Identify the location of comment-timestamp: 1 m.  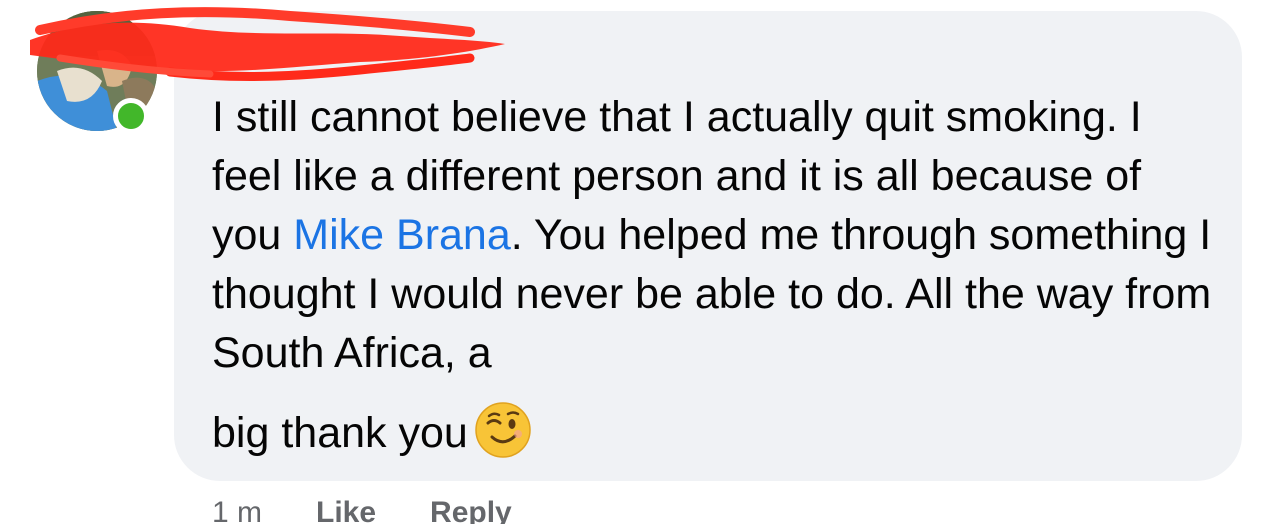
(237, 510).